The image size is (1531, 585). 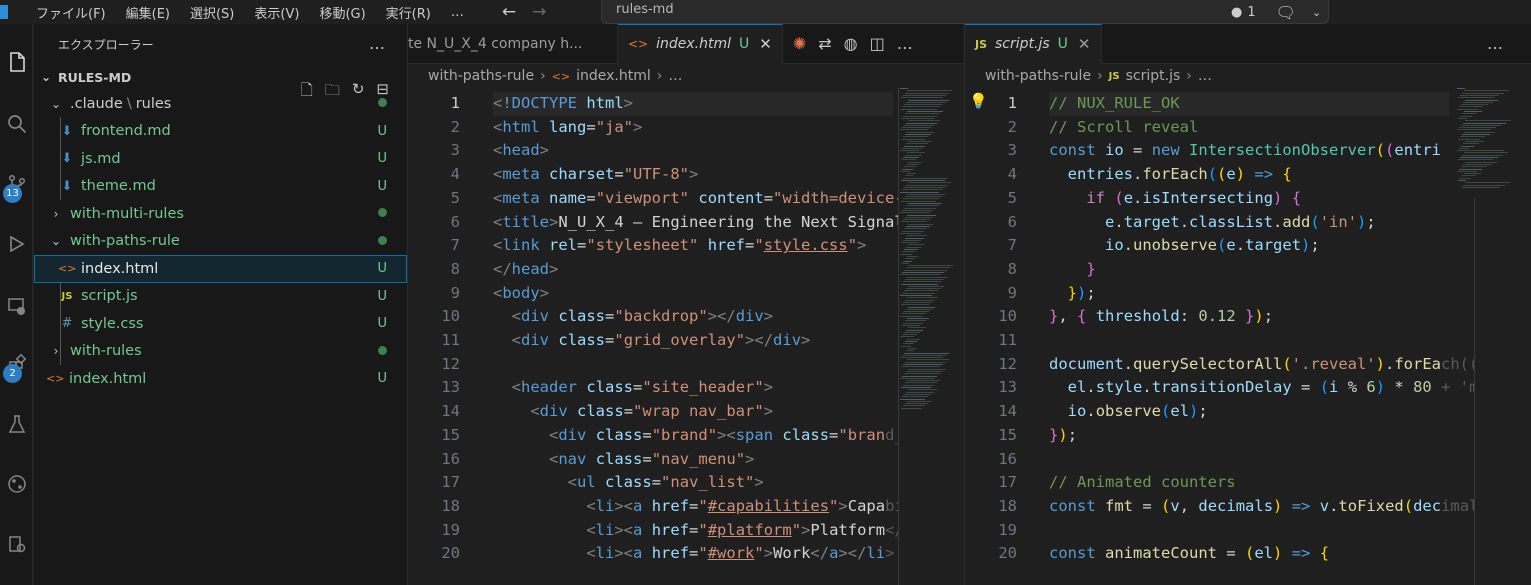 What do you see at coordinates (1316, 12) in the screenshot?
I see `chevron-down-icon: ⌄` at bounding box center [1316, 12].